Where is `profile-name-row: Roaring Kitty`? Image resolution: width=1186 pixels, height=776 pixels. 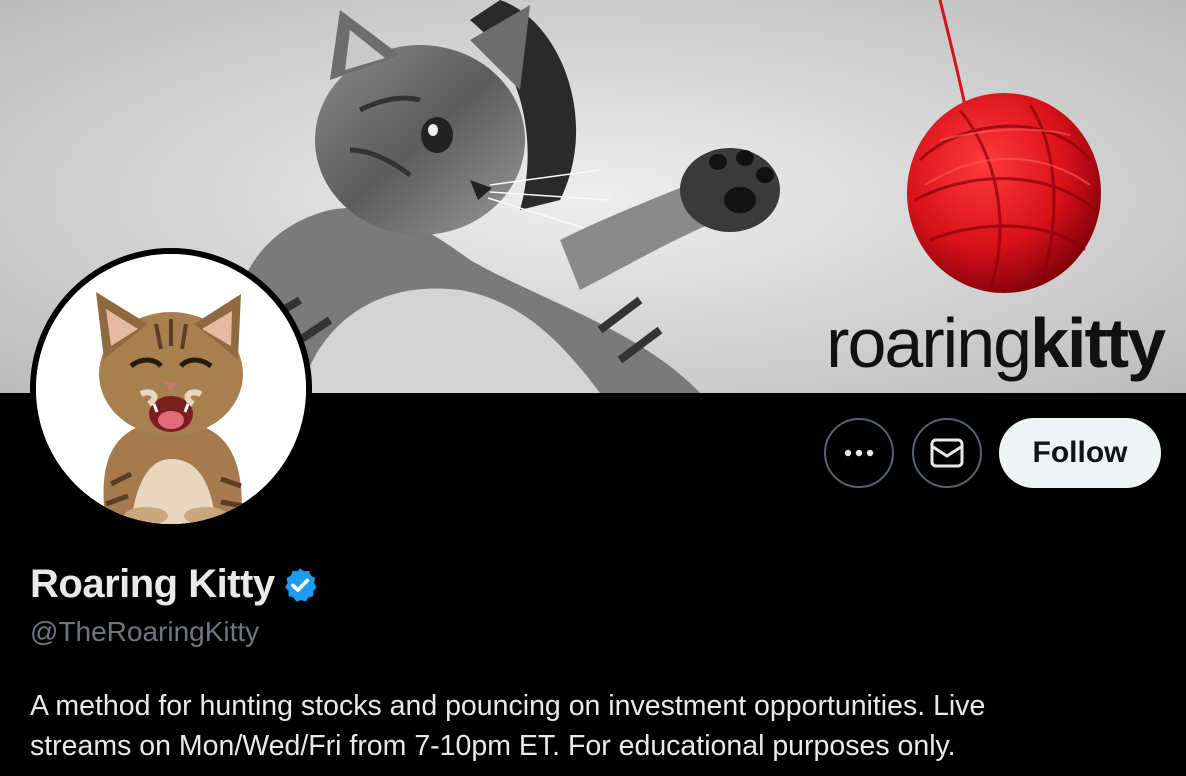
profile-name-row: Roaring Kitty is located at coordinates (174, 584).